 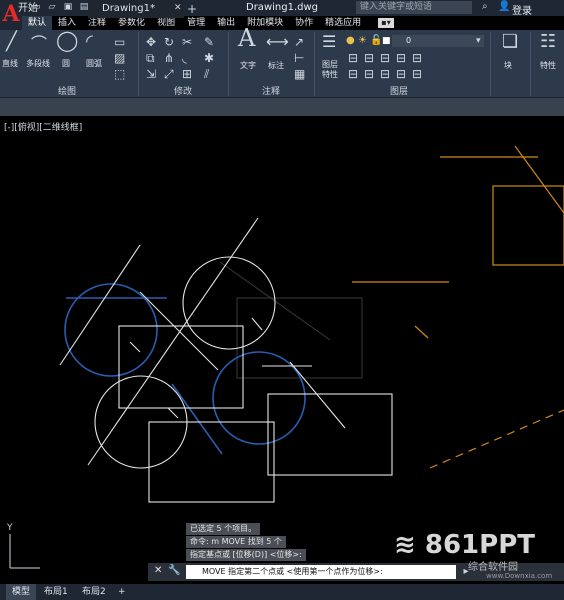 What do you see at coordinates (56, 592) in the screenshot?
I see `layout-tab-layout1: 布局1` at bounding box center [56, 592].